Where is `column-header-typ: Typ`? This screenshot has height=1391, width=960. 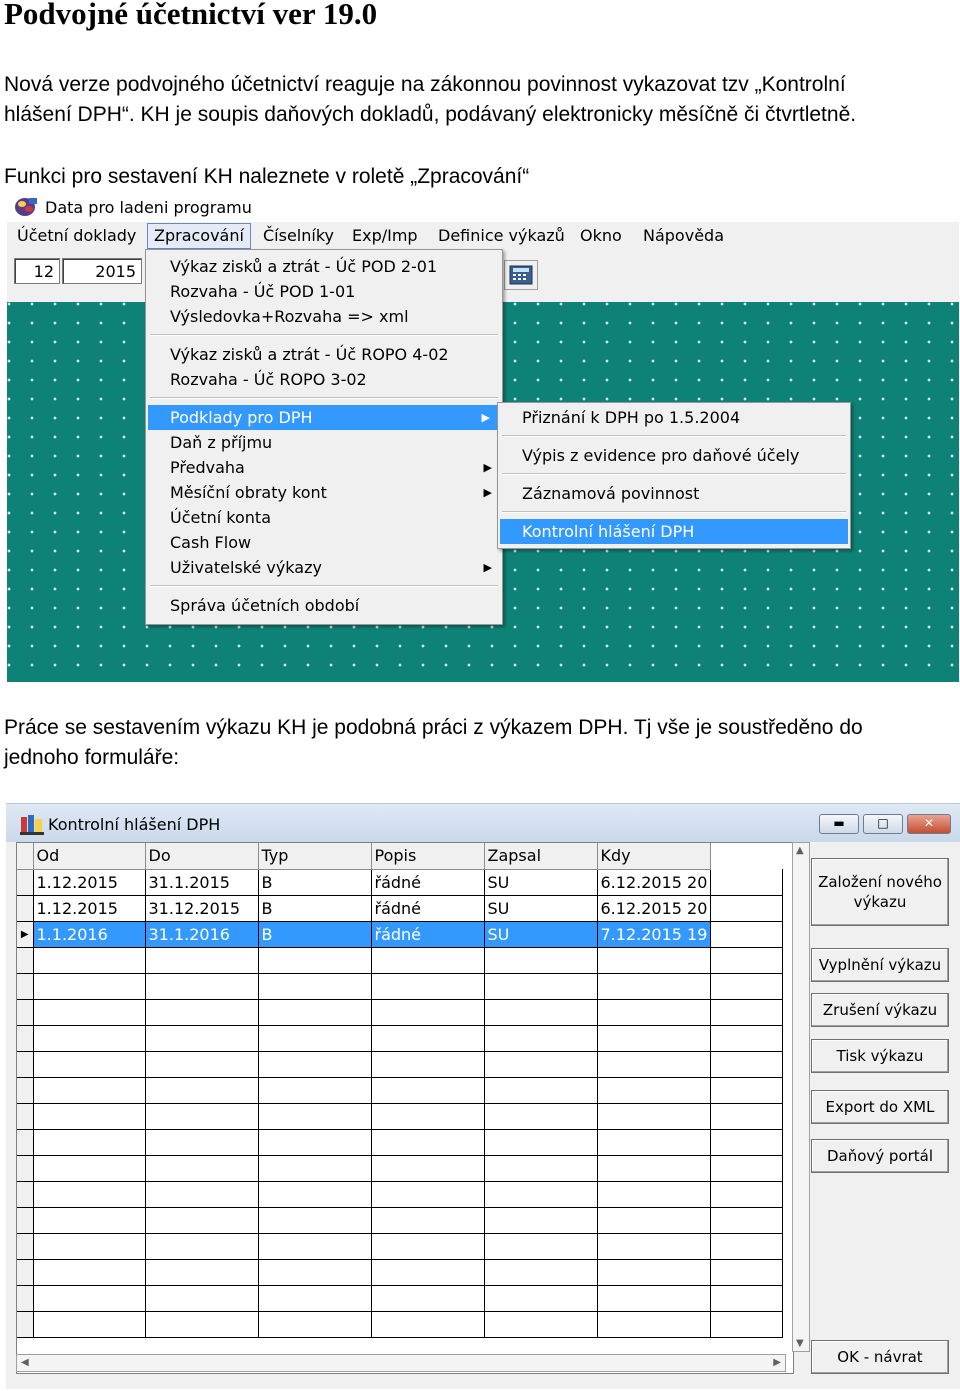 column-header-typ: Typ is located at coordinates (315, 856).